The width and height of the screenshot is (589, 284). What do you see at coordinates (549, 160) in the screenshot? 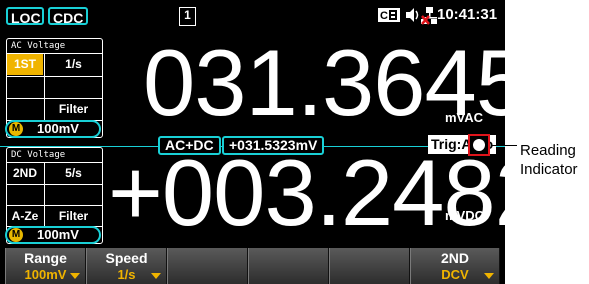
I see `reading-indicator-callout: Reading Indicator` at bounding box center [549, 160].